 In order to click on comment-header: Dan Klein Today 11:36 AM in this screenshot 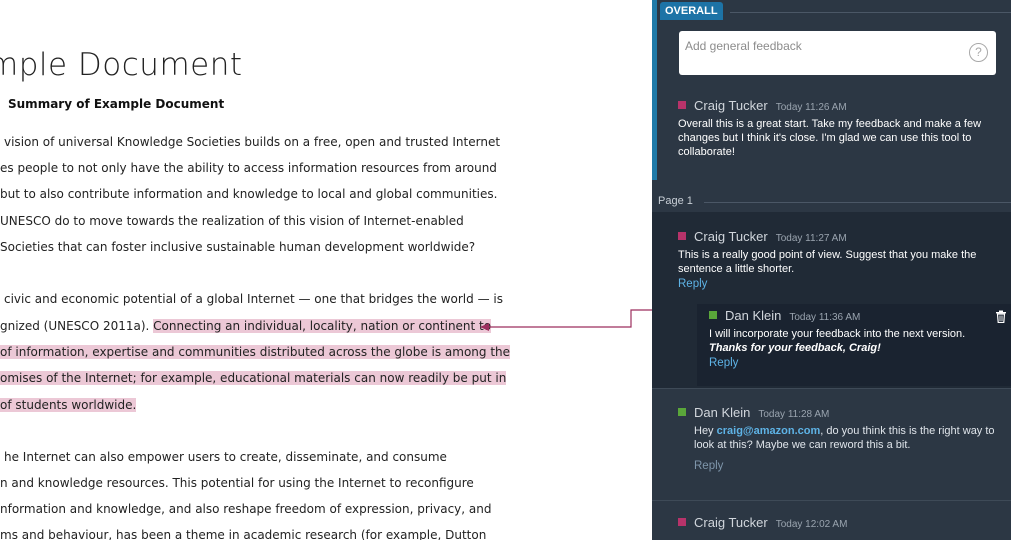, I will do `click(849, 316)`.